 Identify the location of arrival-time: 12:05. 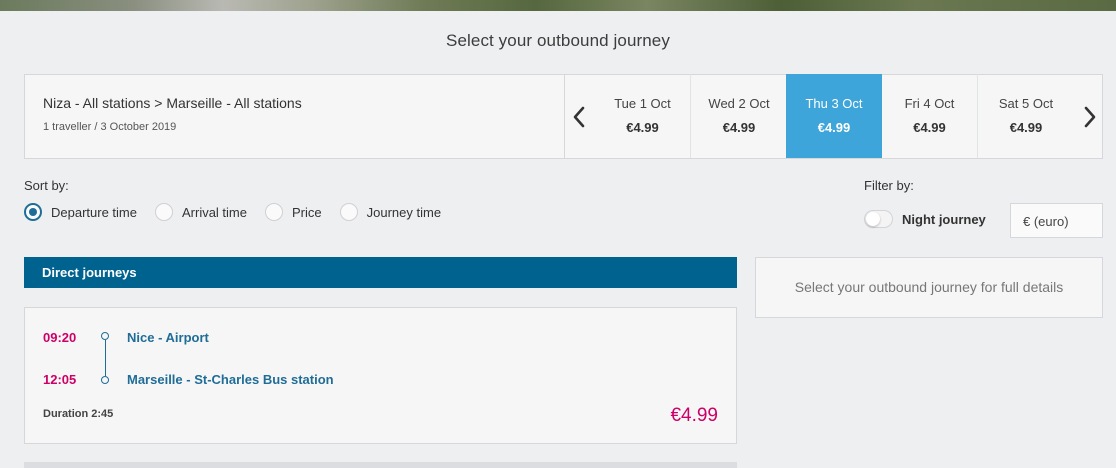
(60, 379).